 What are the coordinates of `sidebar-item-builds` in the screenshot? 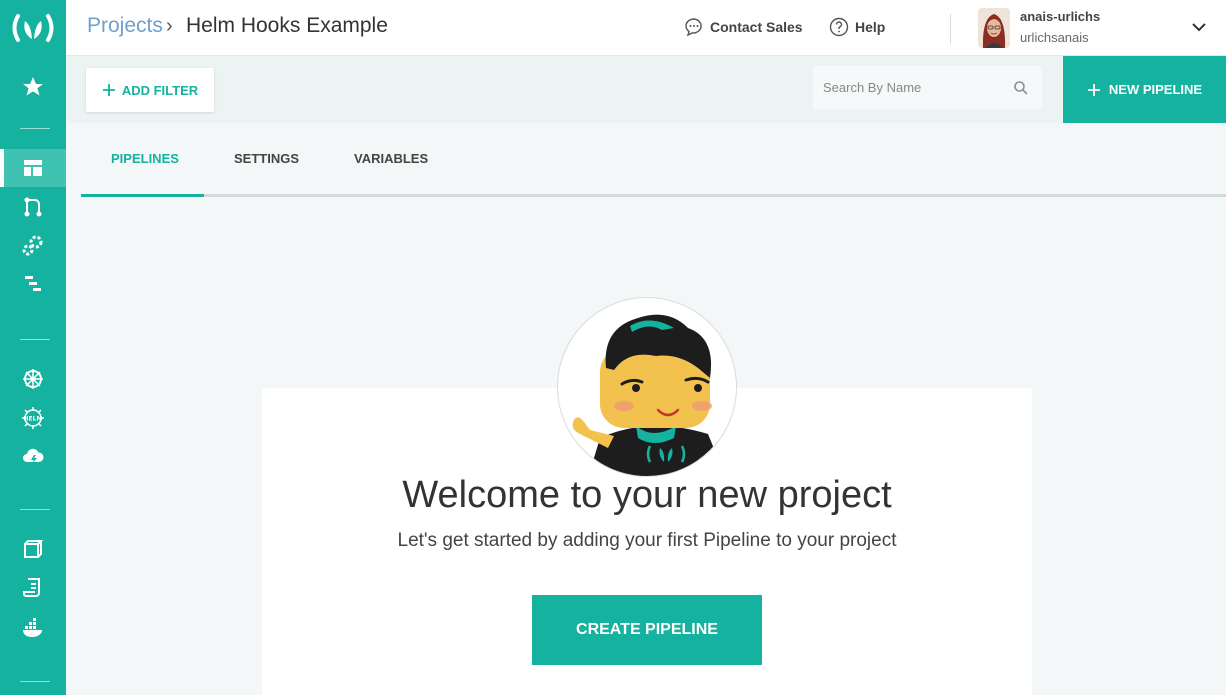 It's located at (33, 245).